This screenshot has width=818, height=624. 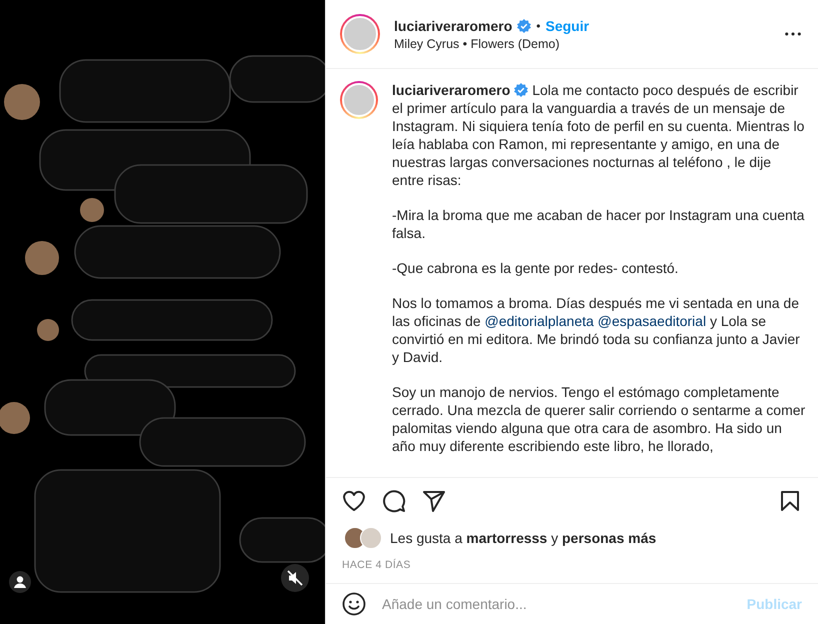 I want to click on likes-summary: Les gusta a martorresss y personas más, so click(x=523, y=538).